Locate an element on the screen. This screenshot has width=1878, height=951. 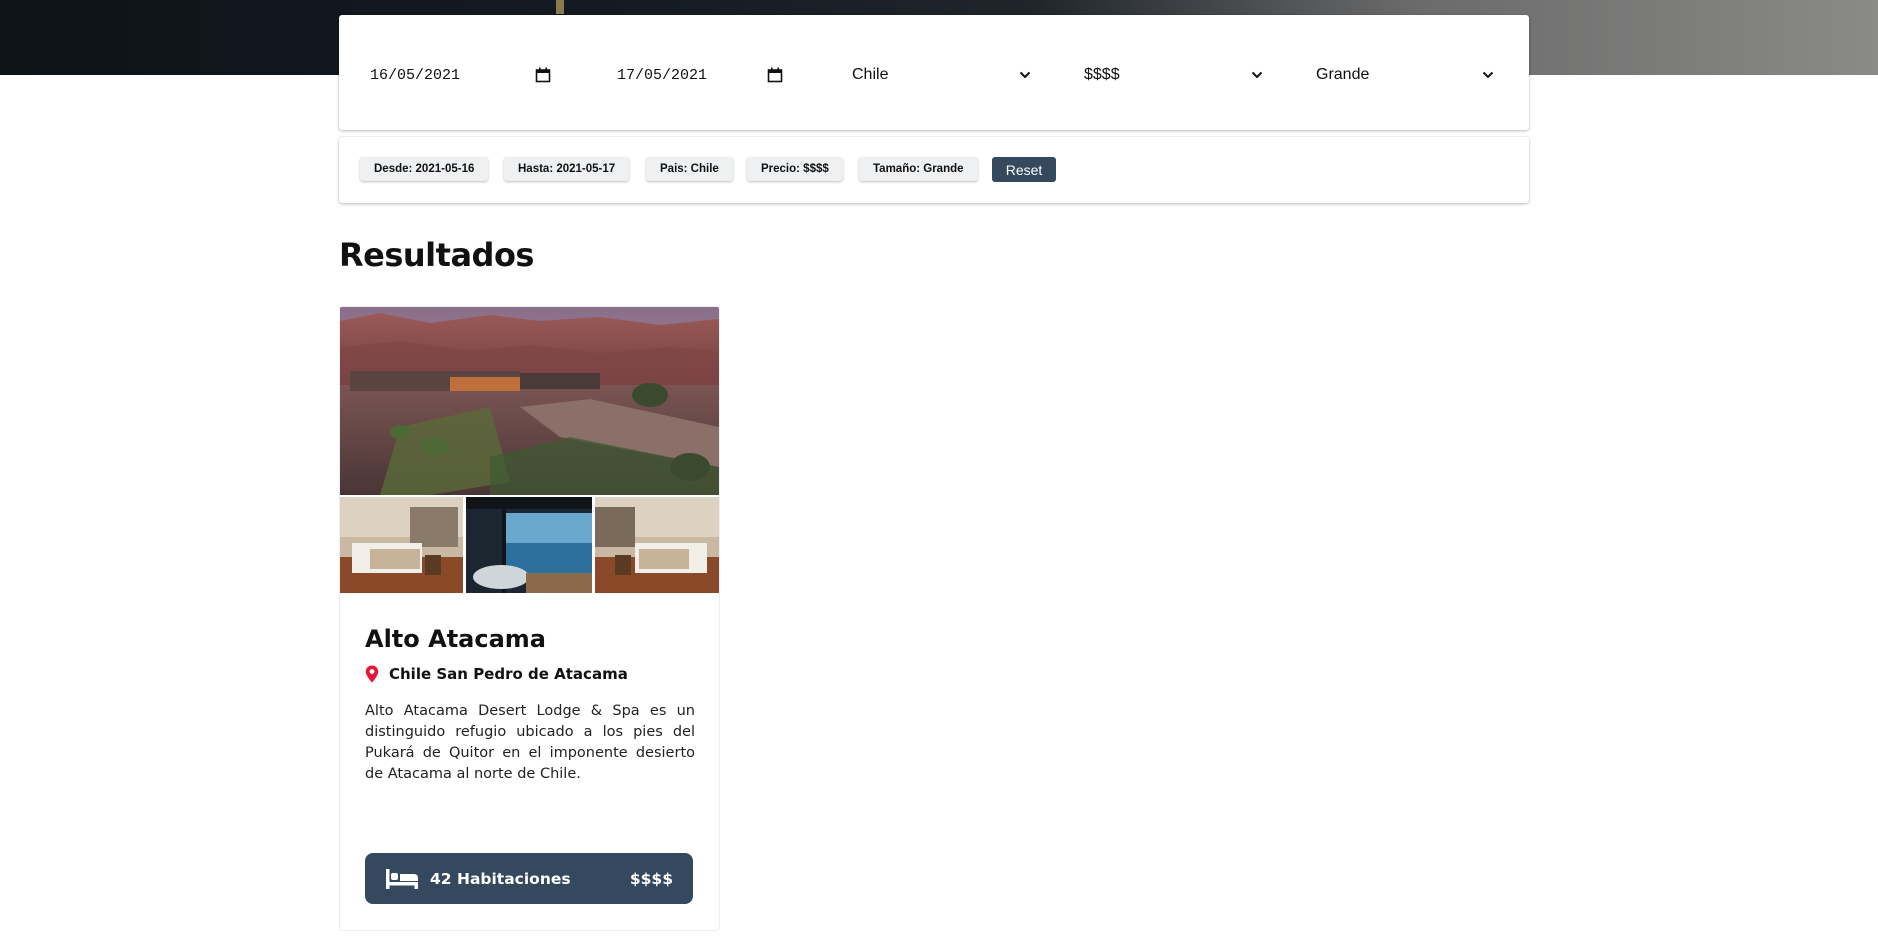
reset-button: Reset is located at coordinates (1024, 169).